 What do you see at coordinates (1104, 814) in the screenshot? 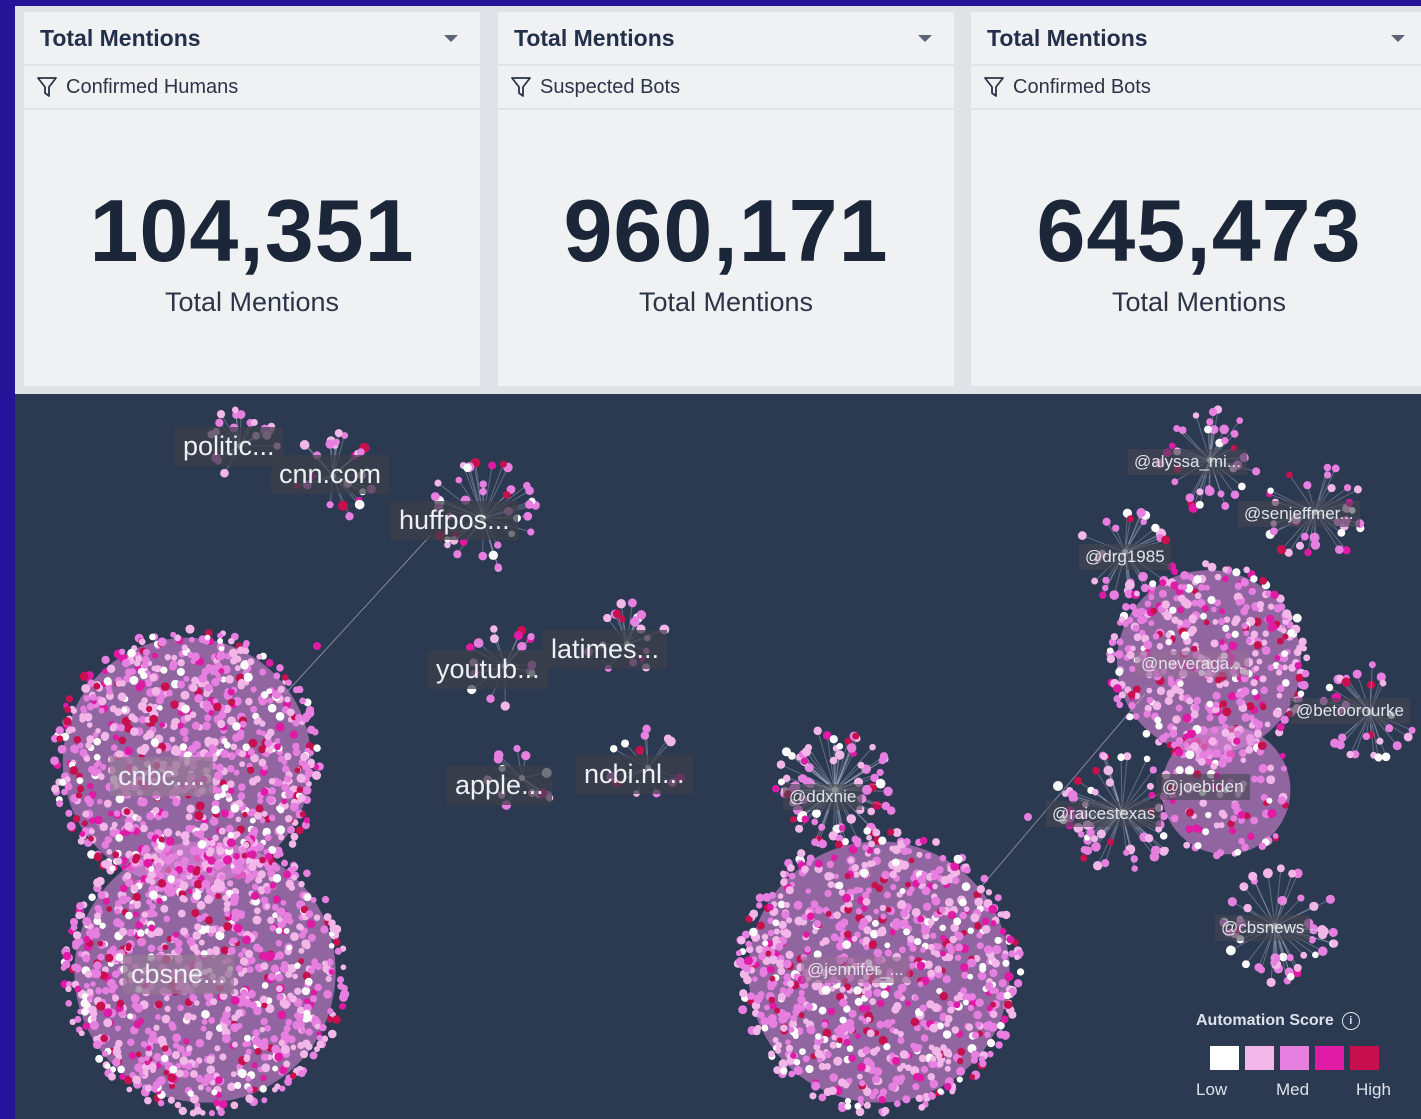
I see `cluster-label: @raicestexas` at bounding box center [1104, 814].